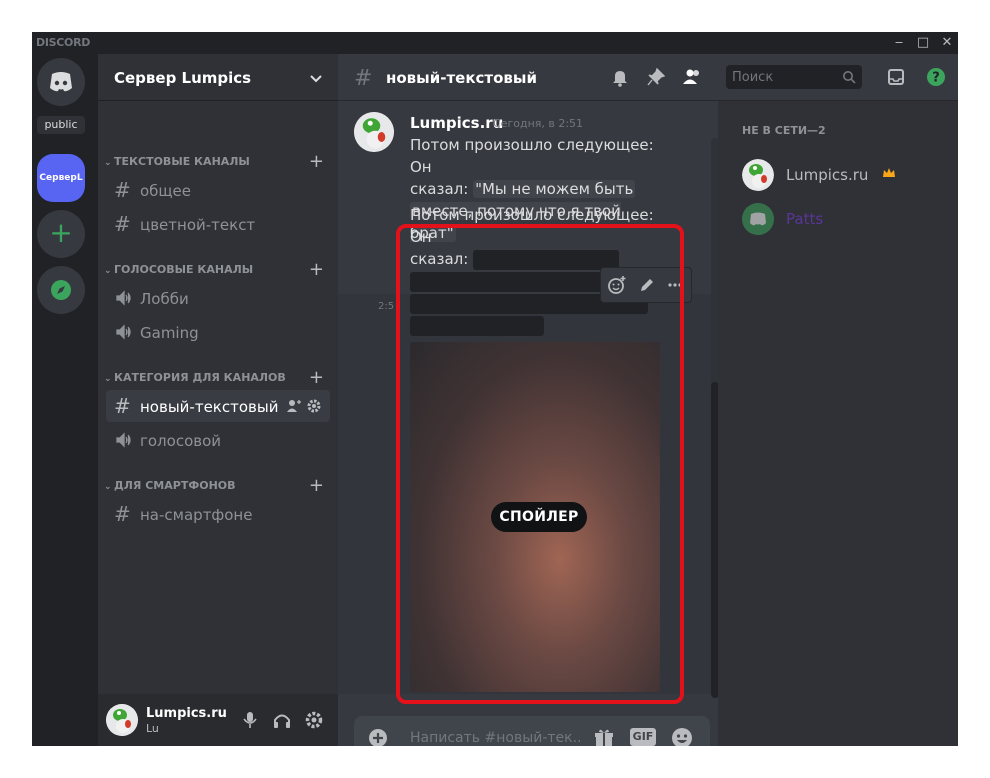 The width and height of the screenshot is (990, 778). What do you see at coordinates (805, 219) in the screenshot?
I see `member-name: Patts` at bounding box center [805, 219].